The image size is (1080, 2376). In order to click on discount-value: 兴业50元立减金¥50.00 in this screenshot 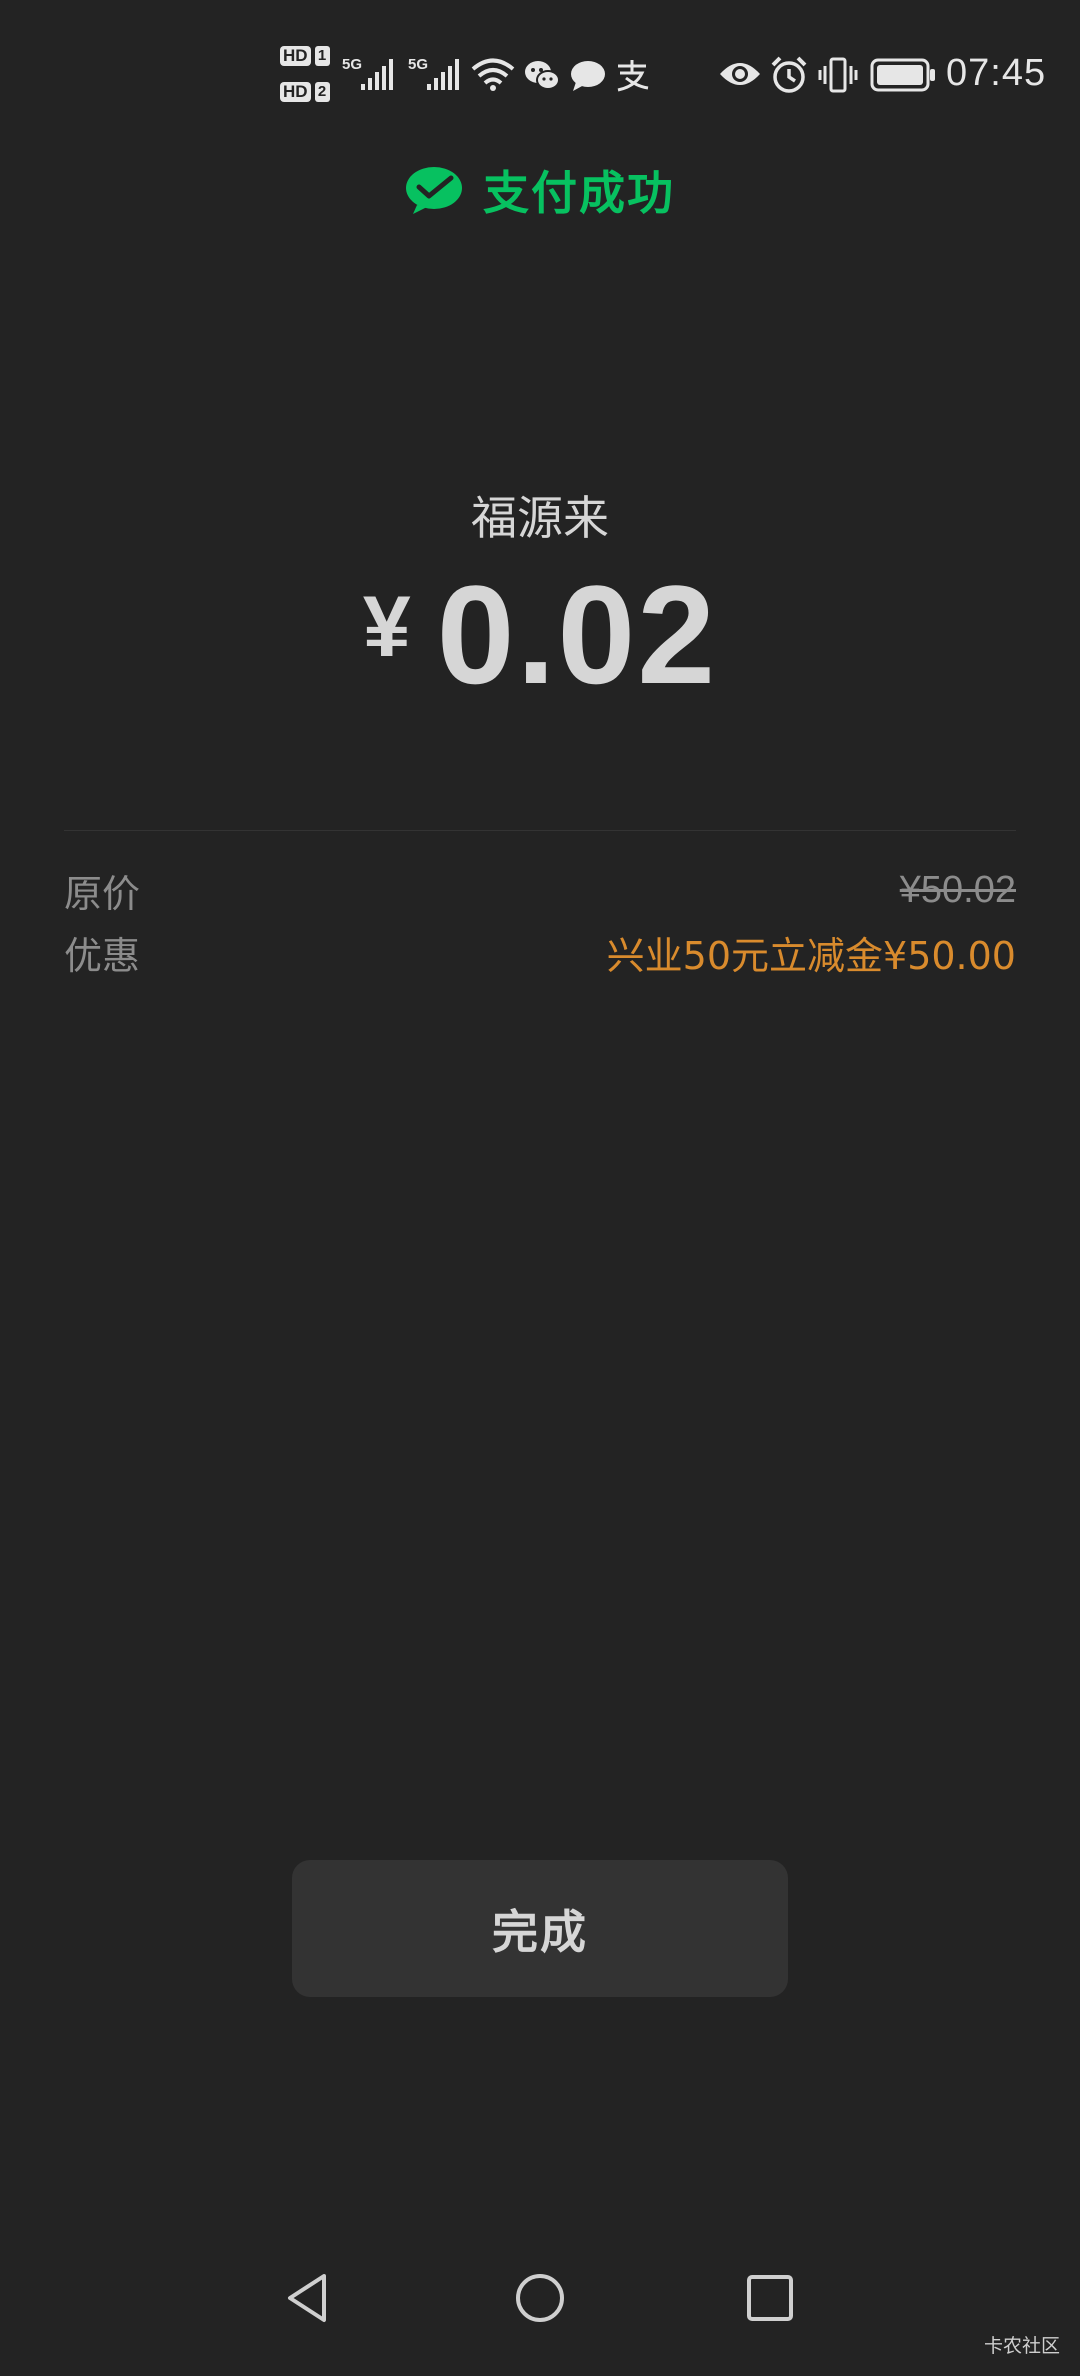, I will do `click(811, 955)`.